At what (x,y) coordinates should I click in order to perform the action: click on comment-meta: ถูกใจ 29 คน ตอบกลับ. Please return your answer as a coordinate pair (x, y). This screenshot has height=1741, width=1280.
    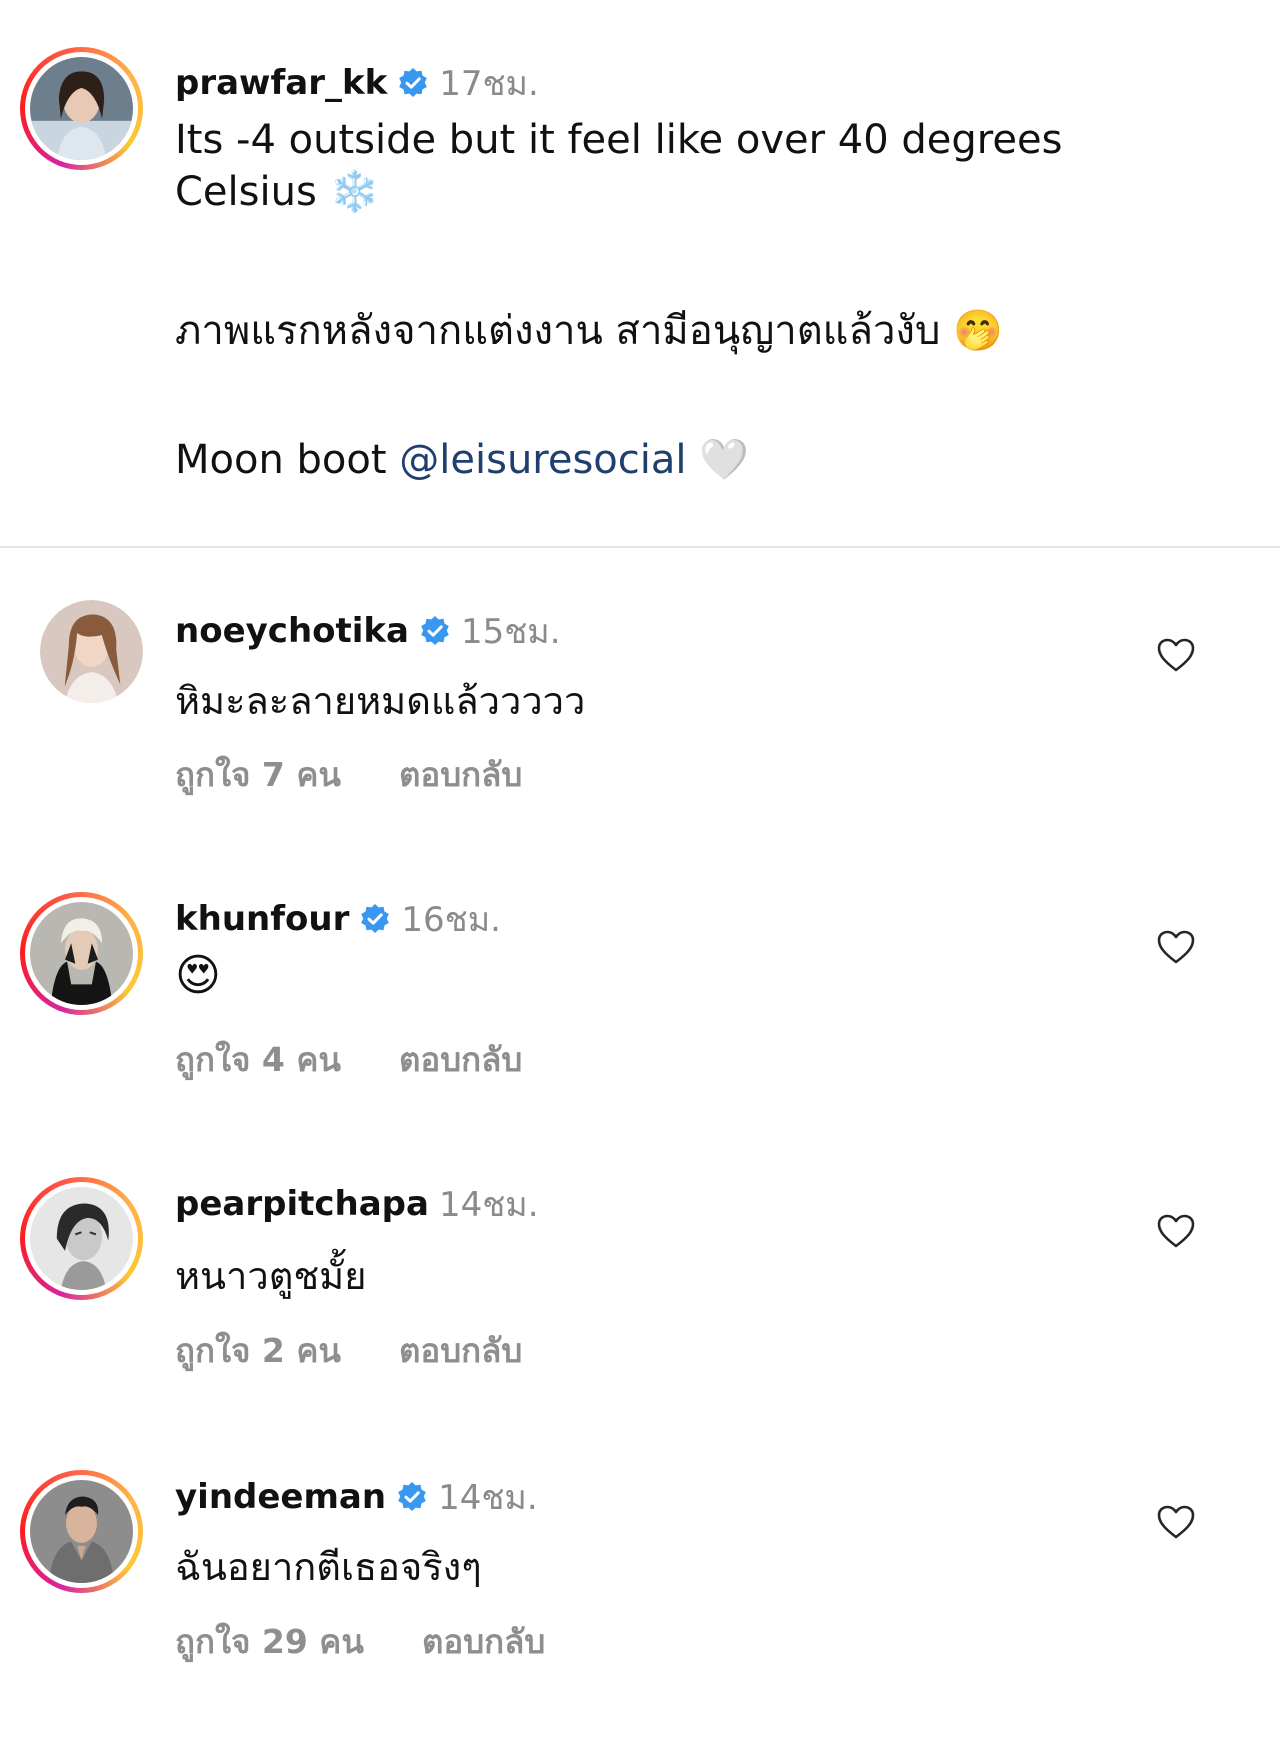
    Looking at the image, I should click on (360, 1641).